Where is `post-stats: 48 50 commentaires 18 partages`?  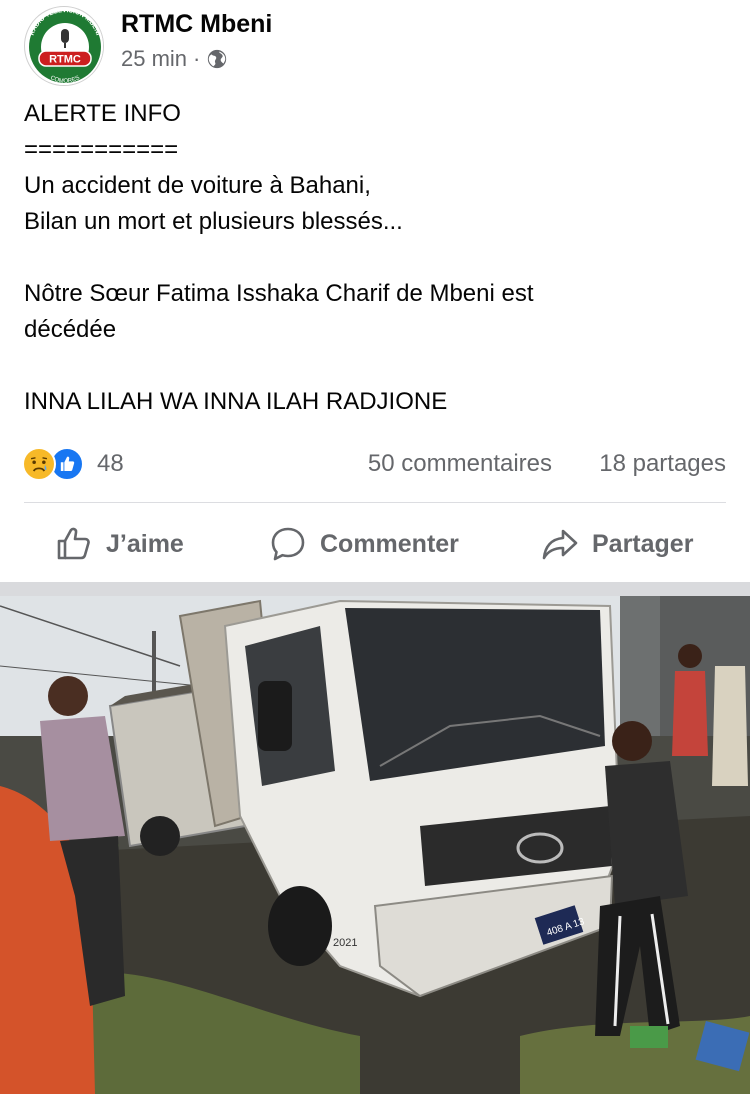 post-stats: 48 50 commentaires 18 partages is located at coordinates (374, 465).